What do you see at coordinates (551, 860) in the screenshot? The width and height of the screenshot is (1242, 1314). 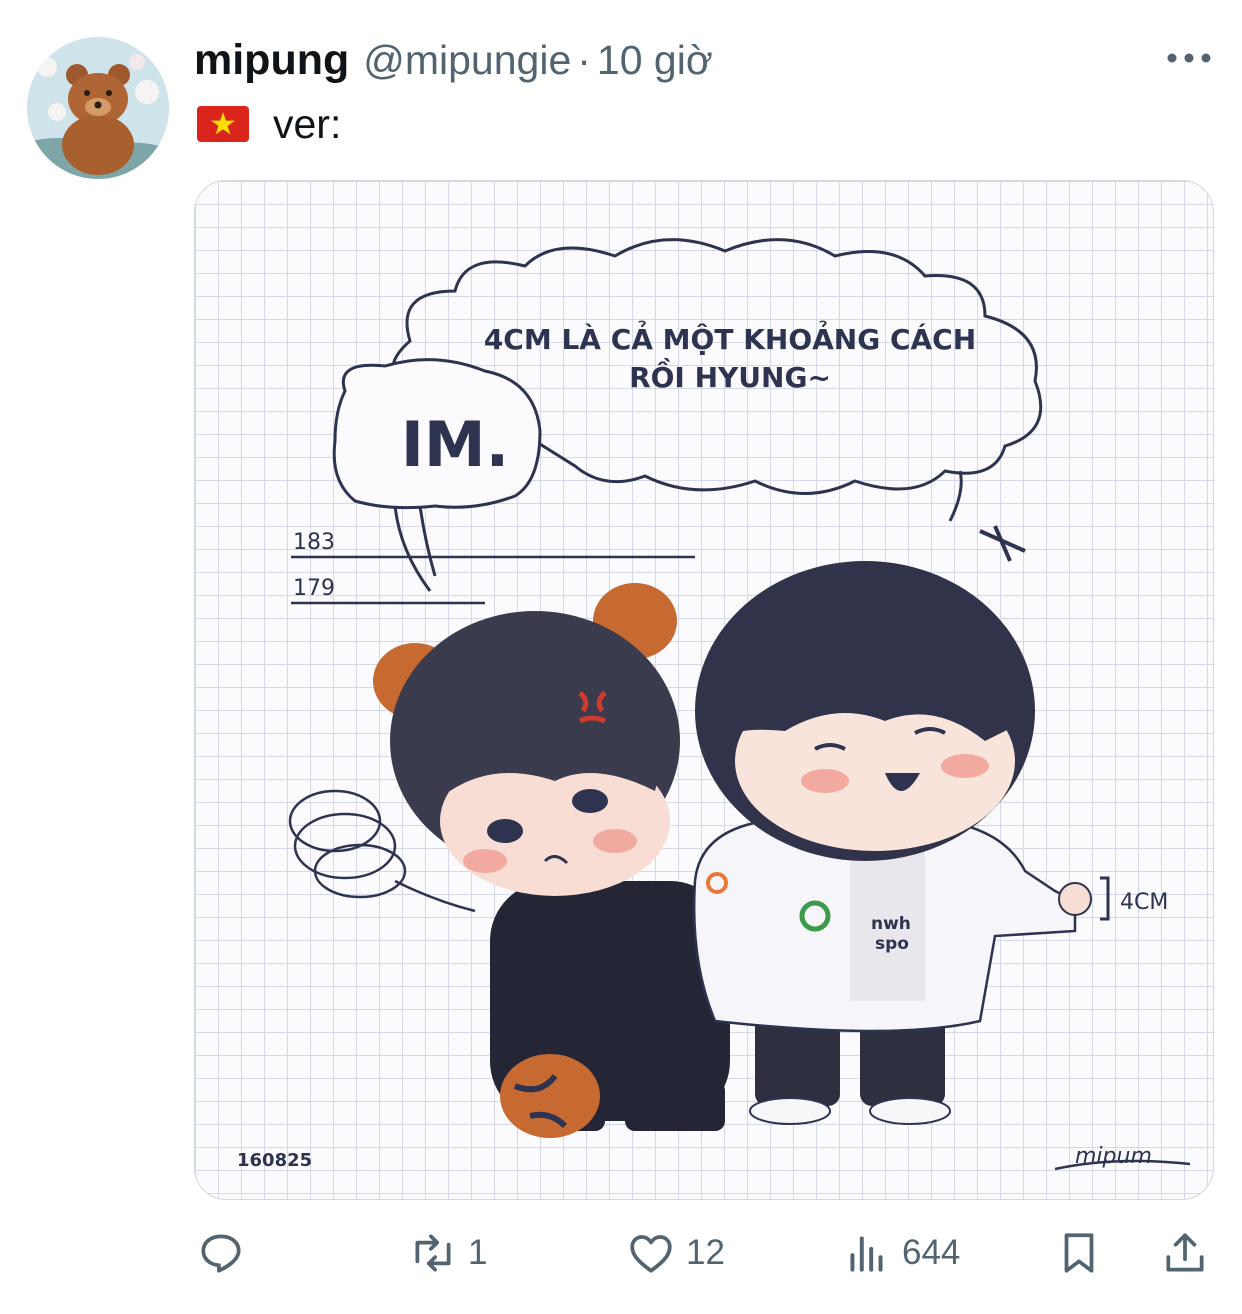 I see `character-left` at bounding box center [551, 860].